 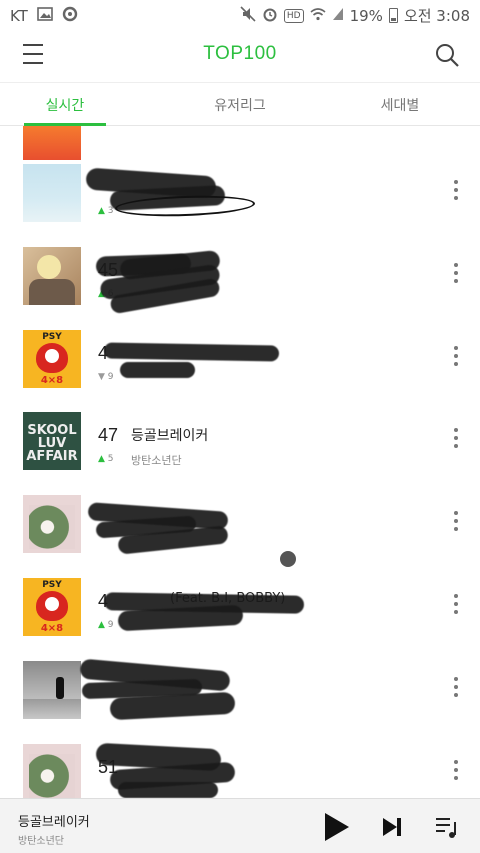 I want to click on tab-realtime: 실시간, so click(x=65, y=105).